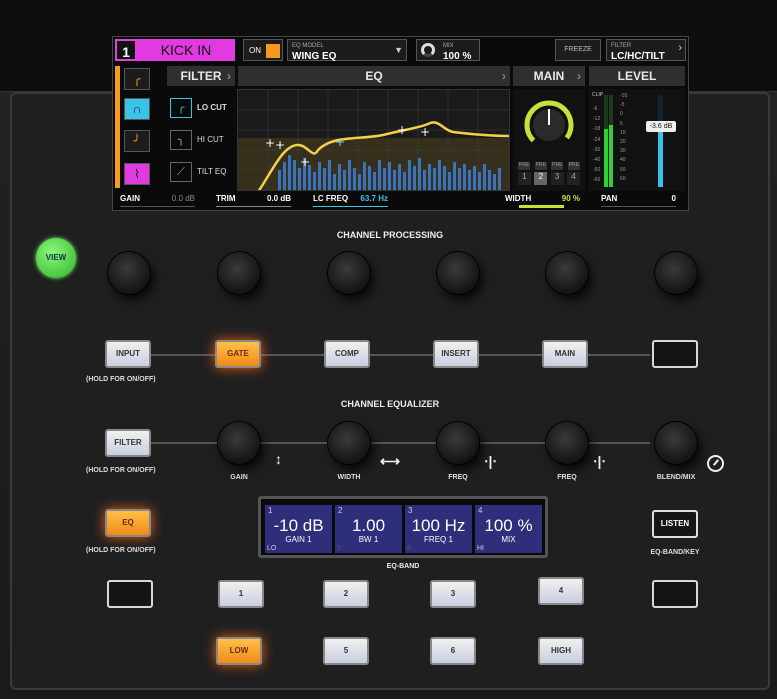  What do you see at coordinates (347, 354) in the screenshot?
I see `comp-button: COMP` at bounding box center [347, 354].